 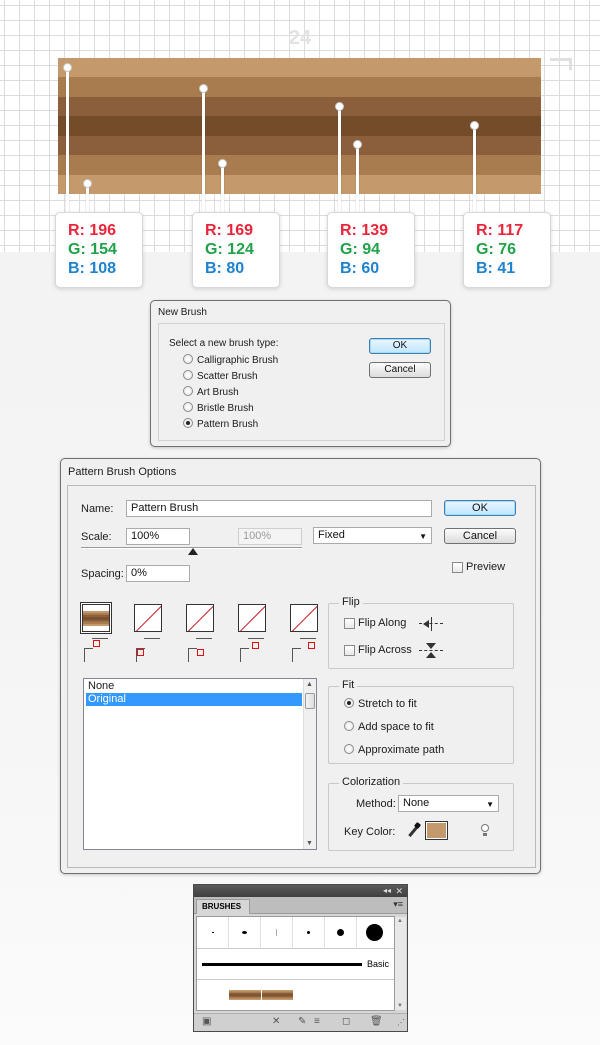 What do you see at coordinates (310, 701) in the screenshot?
I see `scrollbar-thumb` at bounding box center [310, 701].